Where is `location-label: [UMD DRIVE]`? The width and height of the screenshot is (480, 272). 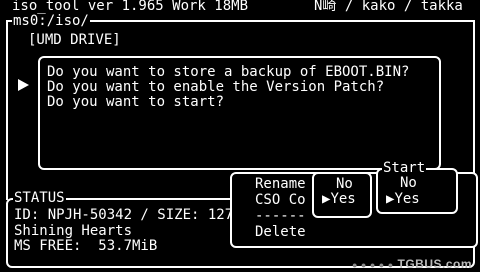
location-label: [UMD DRIVE] is located at coordinates (74, 40).